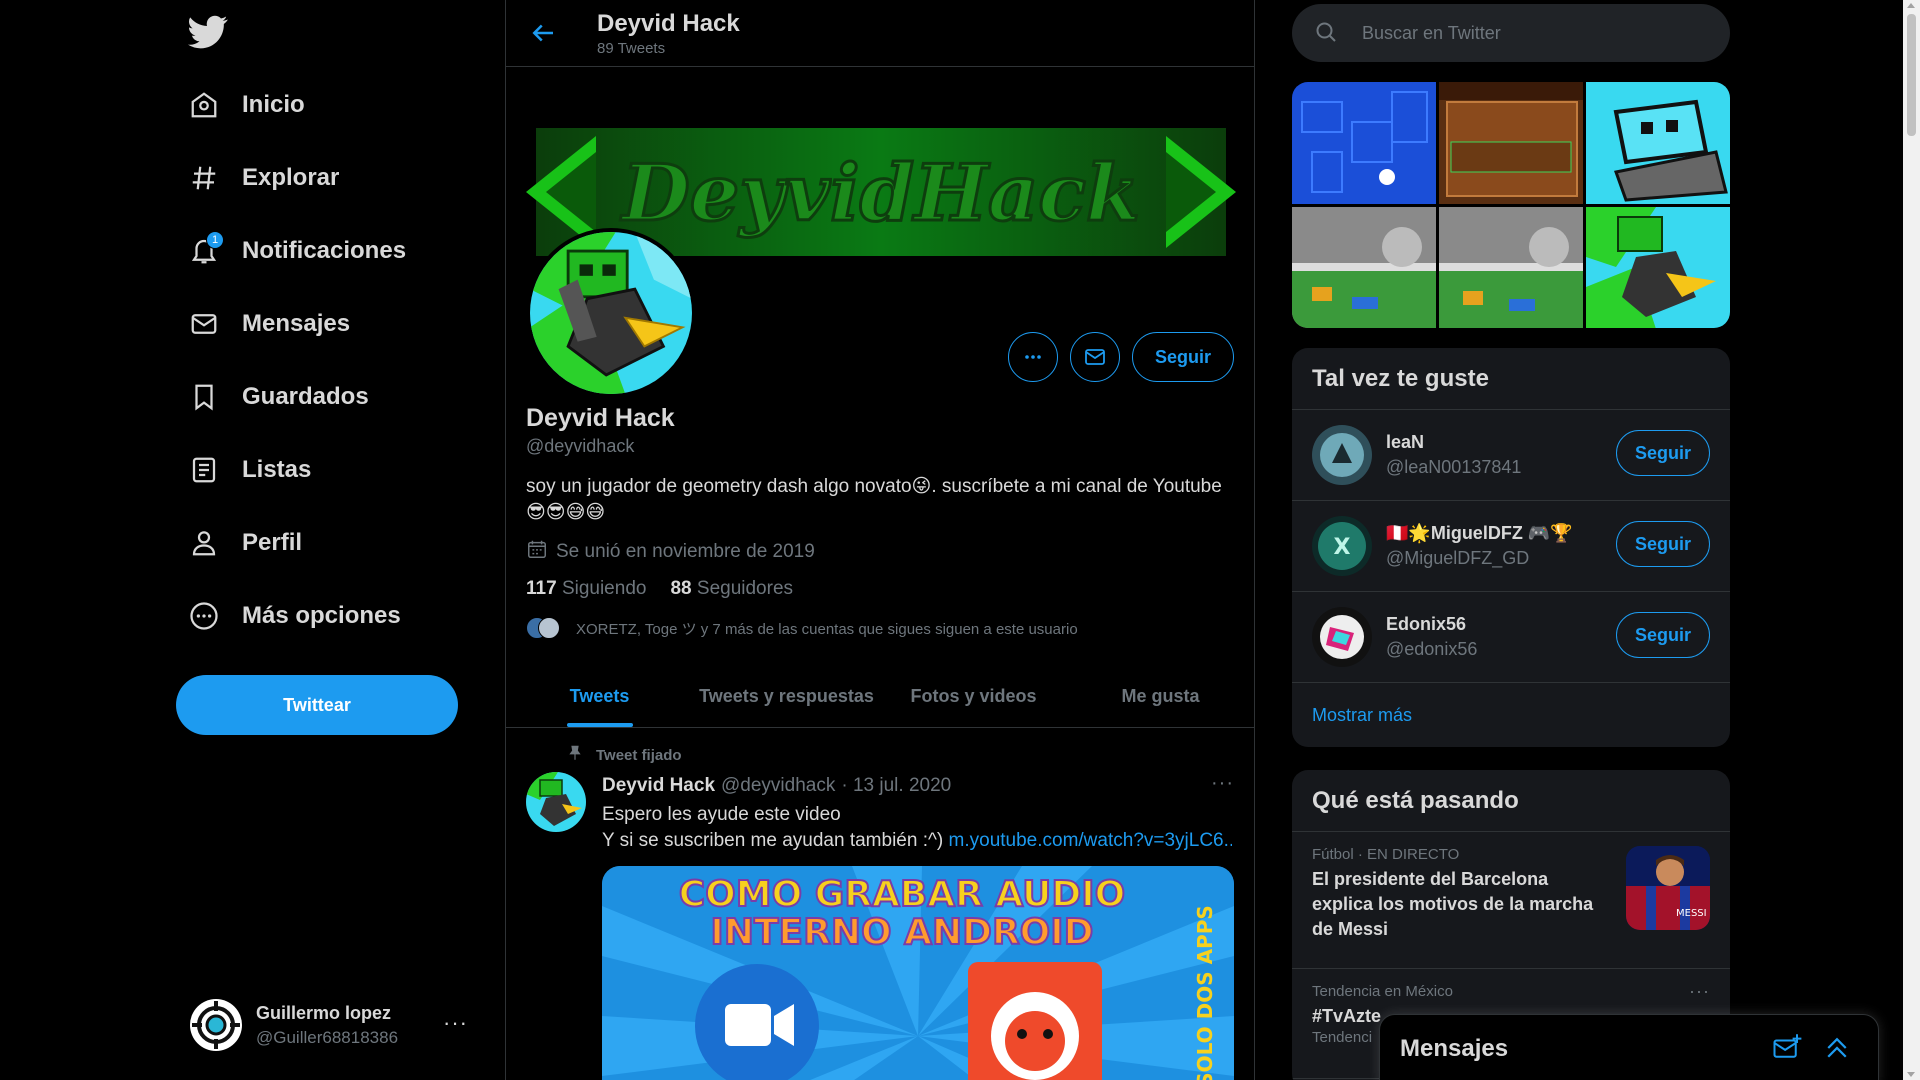  What do you see at coordinates (1838, 1049) in the screenshot?
I see `expand-chevron-icon` at bounding box center [1838, 1049].